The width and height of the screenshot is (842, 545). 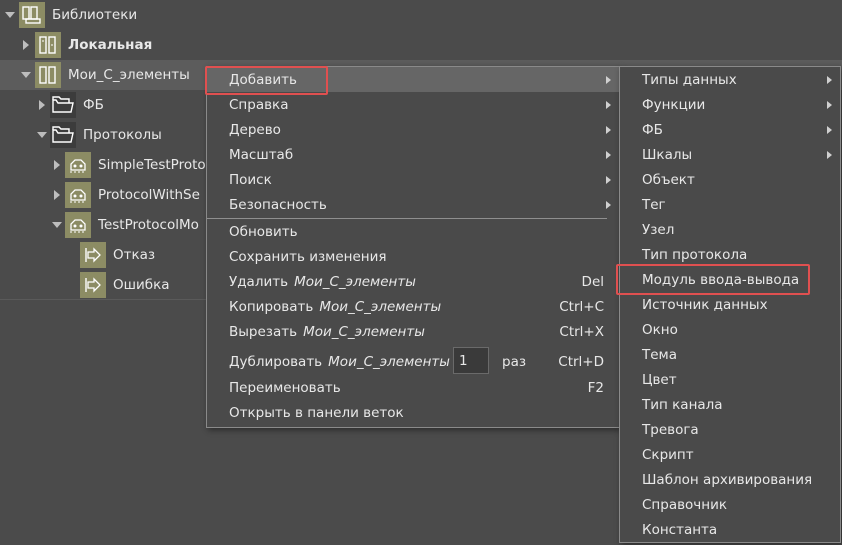 What do you see at coordinates (730, 404) in the screenshot?
I see `submenu-item: Тип канала` at bounding box center [730, 404].